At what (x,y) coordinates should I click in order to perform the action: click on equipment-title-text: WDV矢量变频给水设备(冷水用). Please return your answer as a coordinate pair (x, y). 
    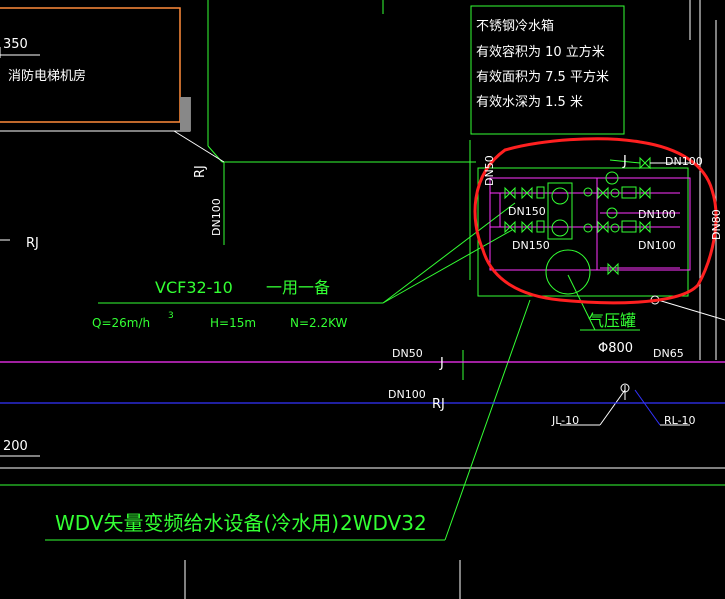
    Looking at the image, I should click on (197, 523).